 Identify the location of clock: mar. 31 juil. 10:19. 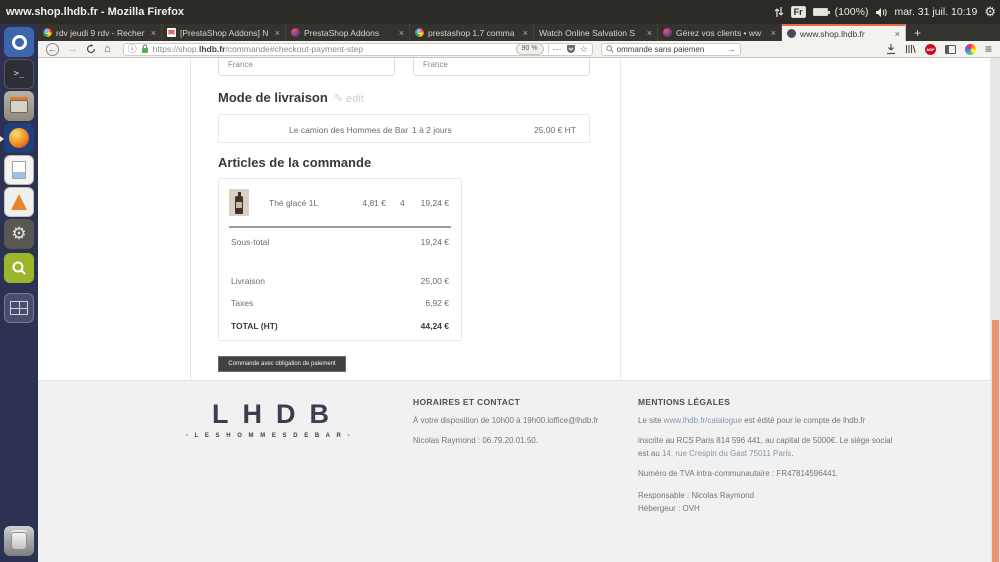
(935, 12).